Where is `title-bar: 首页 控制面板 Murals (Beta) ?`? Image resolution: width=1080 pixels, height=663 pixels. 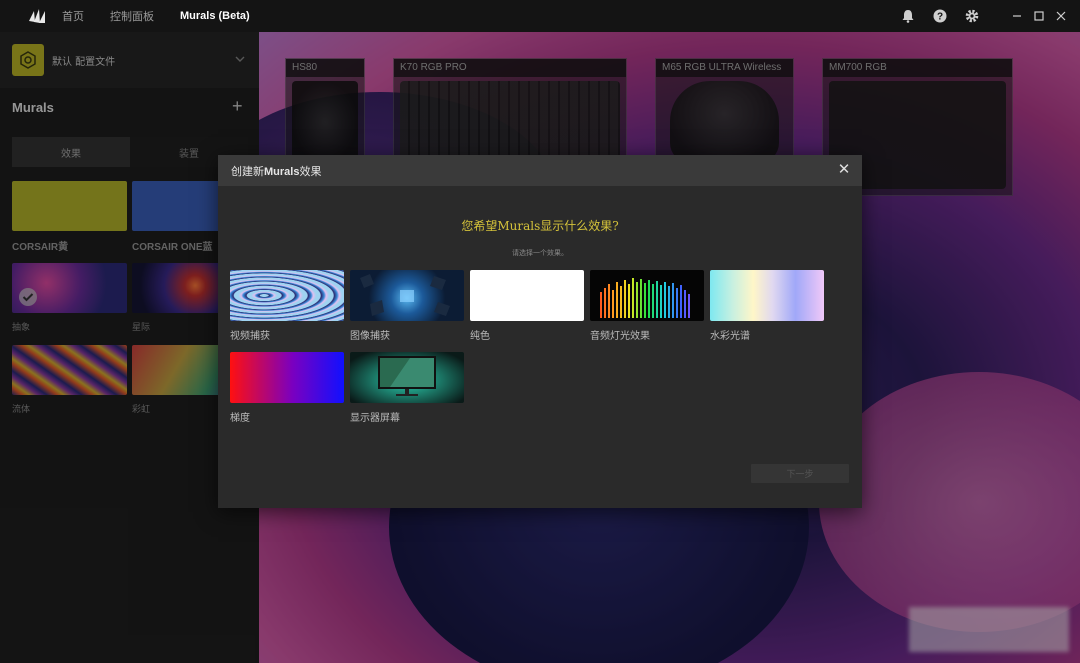
title-bar: 首页 控制面板 Murals (Beta) ? is located at coordinates (540, 16).